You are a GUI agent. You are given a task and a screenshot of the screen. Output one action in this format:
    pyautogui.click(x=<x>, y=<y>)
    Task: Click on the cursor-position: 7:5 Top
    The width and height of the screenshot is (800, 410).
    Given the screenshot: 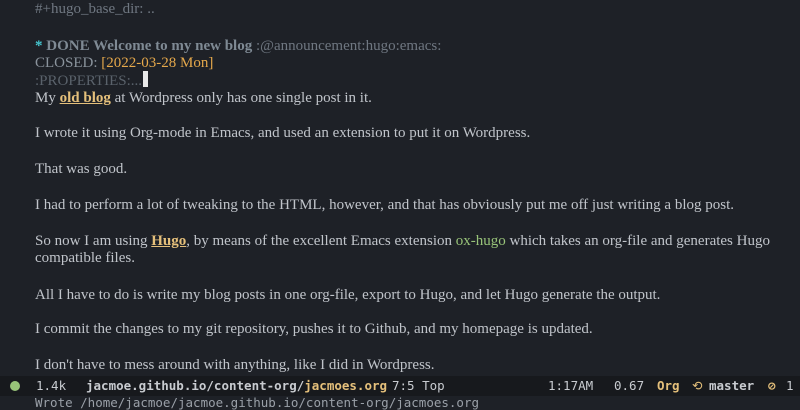 What is the action you would take?
    pyautogui.click(x=418, y=385)
    